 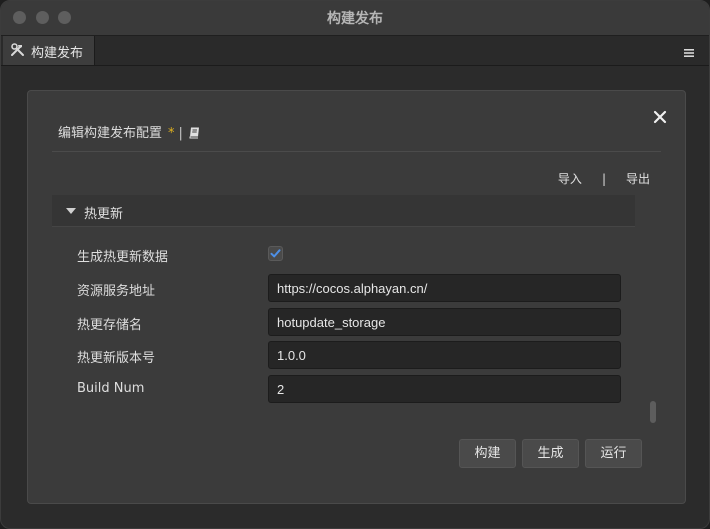 What do you see at coordinates (613, 453) in the screenshot?
I see `run-button: 运行` at bounding box center [613, 453].